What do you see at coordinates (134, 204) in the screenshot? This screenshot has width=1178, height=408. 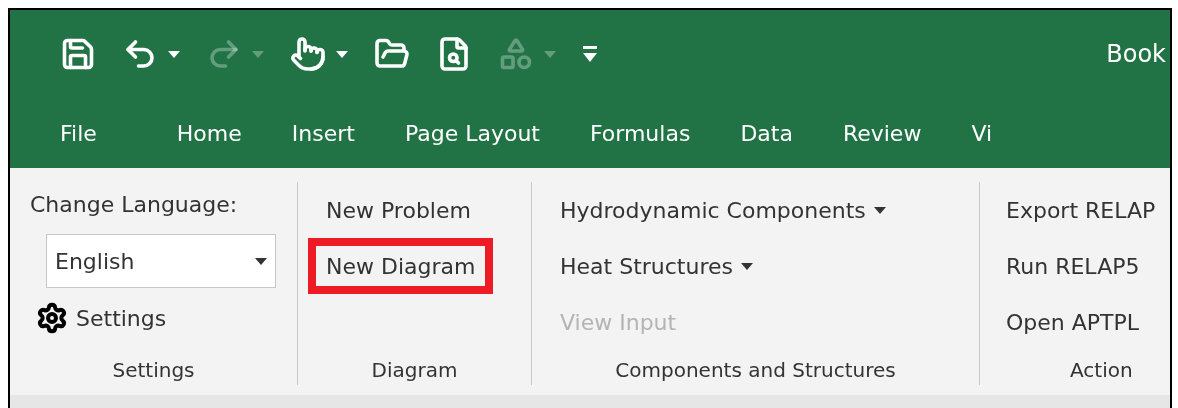 I see `language-label: Change Language:` at bounding box center [134, 204].